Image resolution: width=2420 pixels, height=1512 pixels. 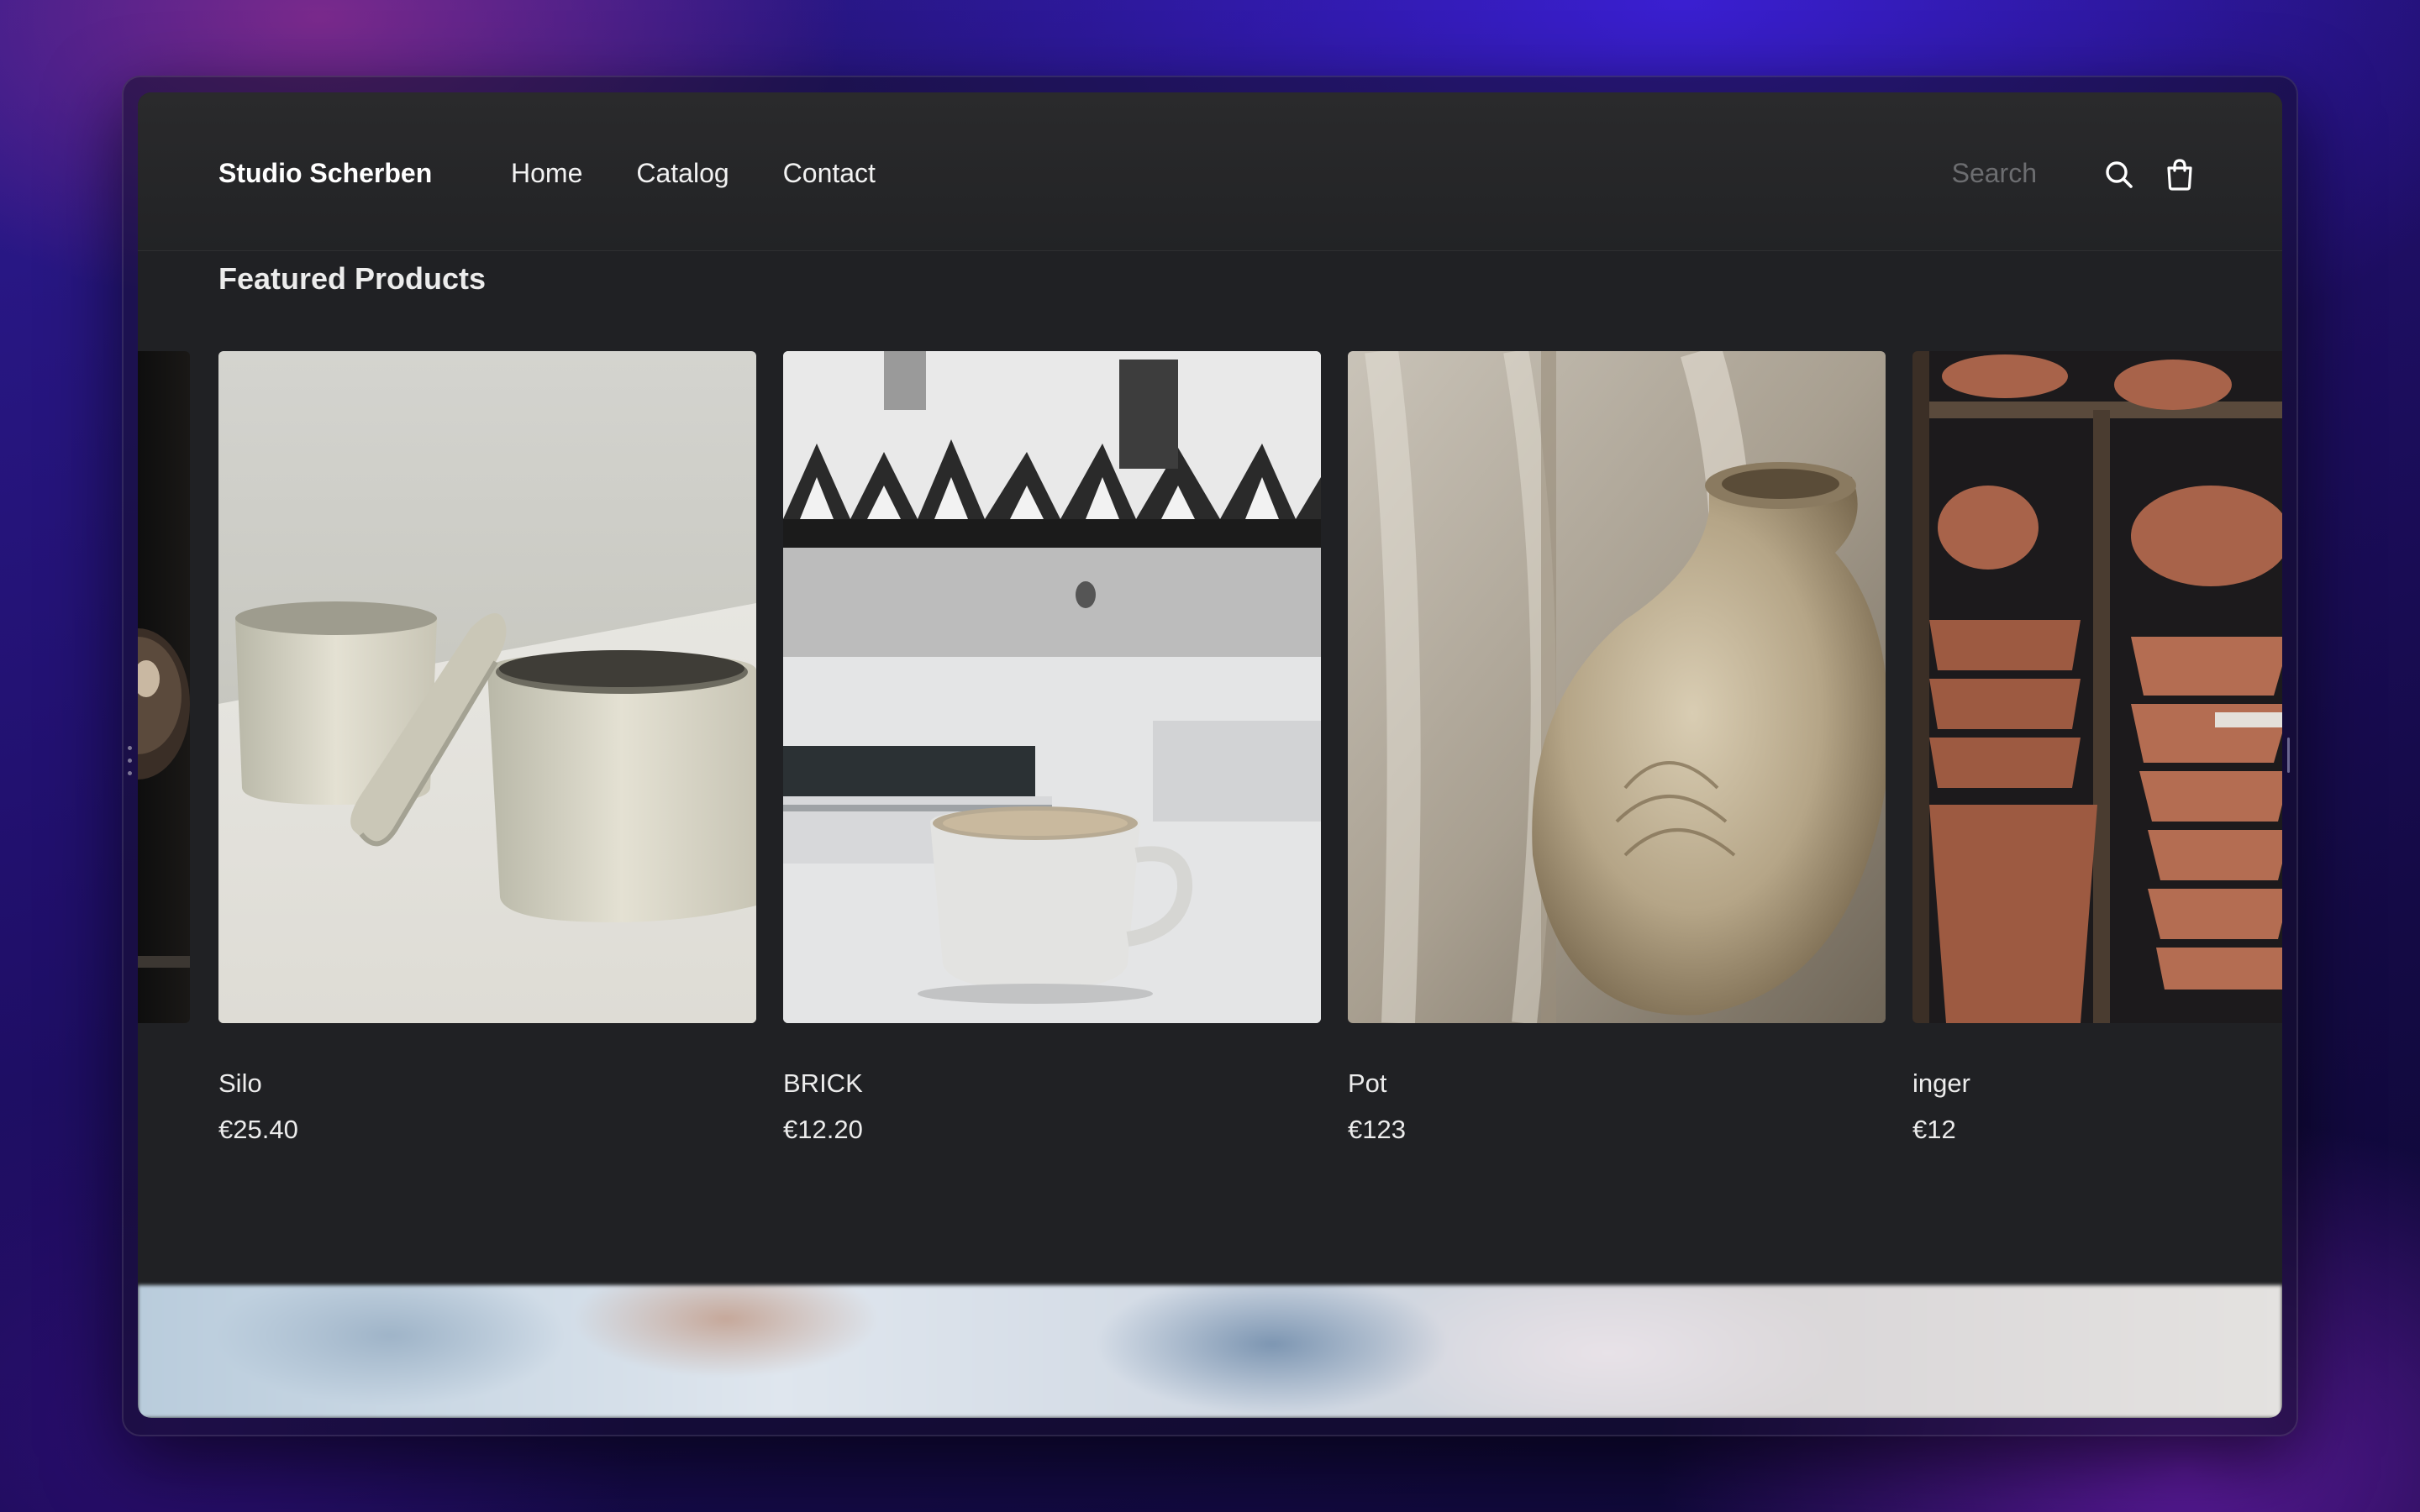 What do you see at coordinates (1052, 1083) in the screenshot?
I see `product-name: BRICK` at bounding box center [1052, 1083].